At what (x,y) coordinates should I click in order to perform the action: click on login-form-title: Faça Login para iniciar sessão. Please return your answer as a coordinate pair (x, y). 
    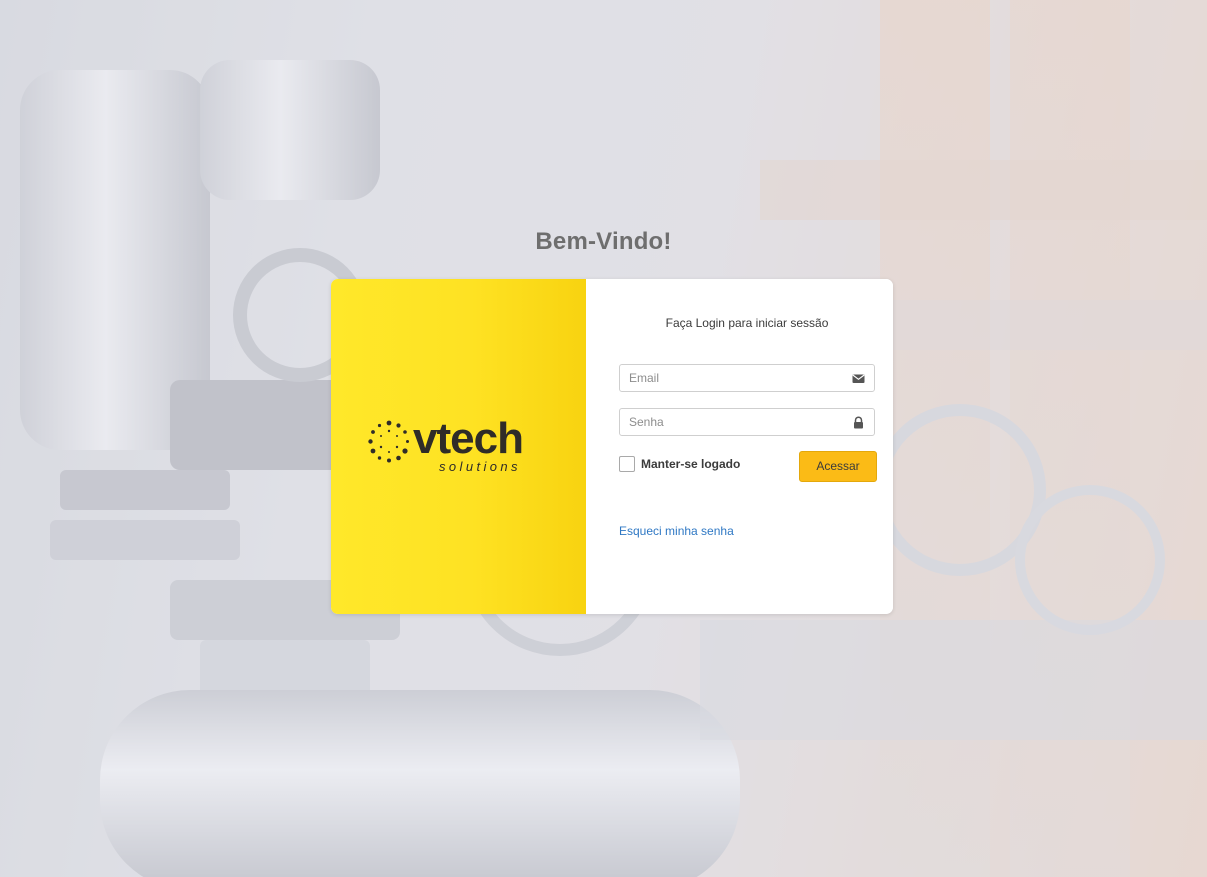
    Looking at the image, I should click on (747, 323).